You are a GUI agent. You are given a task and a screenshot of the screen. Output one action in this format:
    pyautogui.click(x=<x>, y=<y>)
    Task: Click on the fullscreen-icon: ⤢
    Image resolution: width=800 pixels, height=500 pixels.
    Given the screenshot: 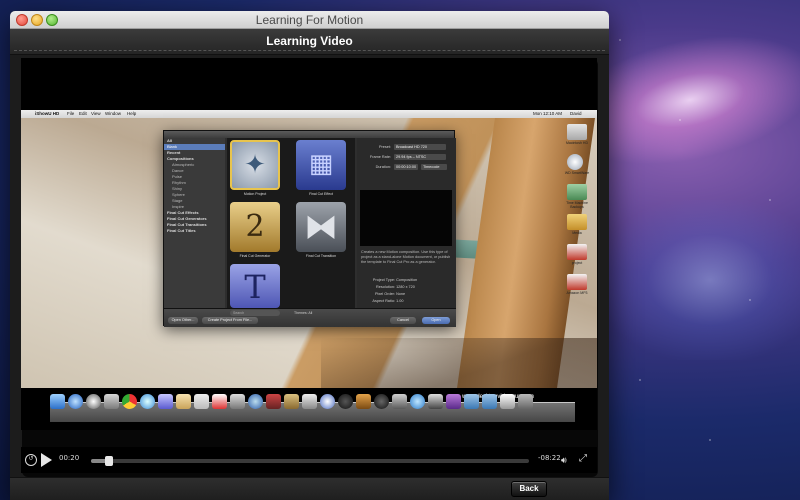 What is the action you would take?
    pyautogui.click(x=585, y=460)
    